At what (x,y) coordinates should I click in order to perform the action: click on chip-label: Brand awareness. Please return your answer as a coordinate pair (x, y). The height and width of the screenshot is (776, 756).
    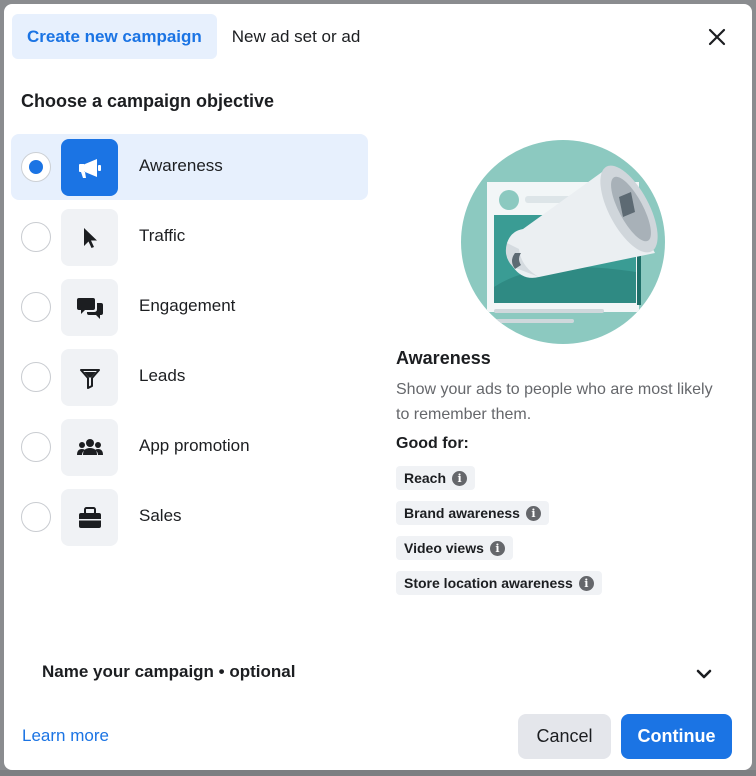
    Looking at the image, I should click on (462, 513).